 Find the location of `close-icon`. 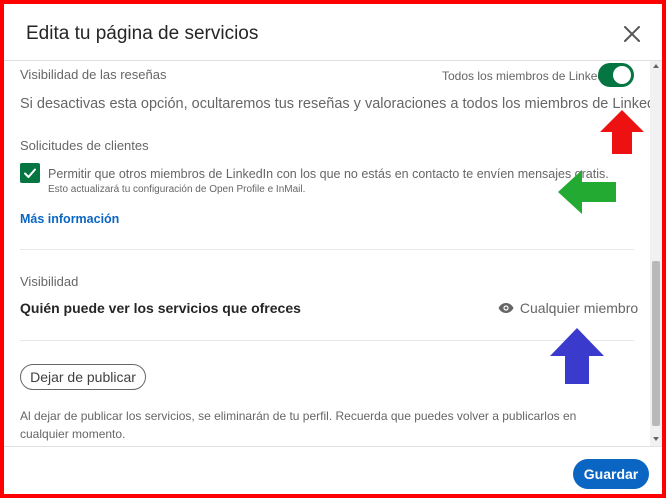

close-icon is located at coordinates (632, 34).